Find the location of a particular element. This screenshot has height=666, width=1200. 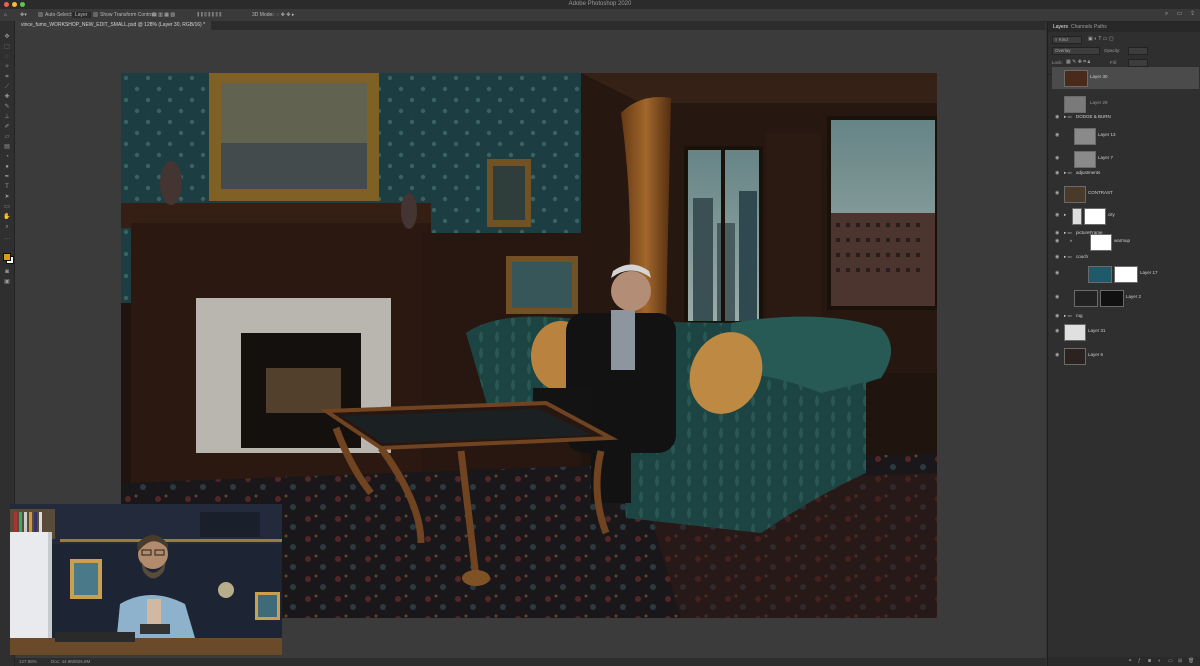

auto-select-dropdown: Layer is located at coordinates (81, 15).